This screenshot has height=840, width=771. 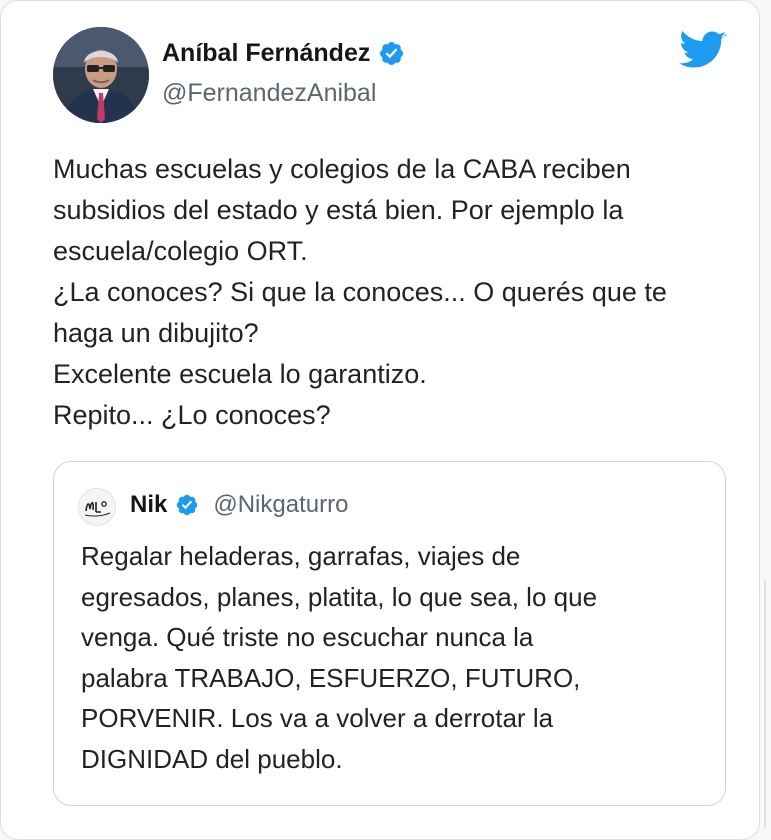 What do you see at coordinates (307, 637) in the screenshot?
I see `quoted-body-line: venga. Qué triste no escuchar nunca la` at bounding box center [307, 637].